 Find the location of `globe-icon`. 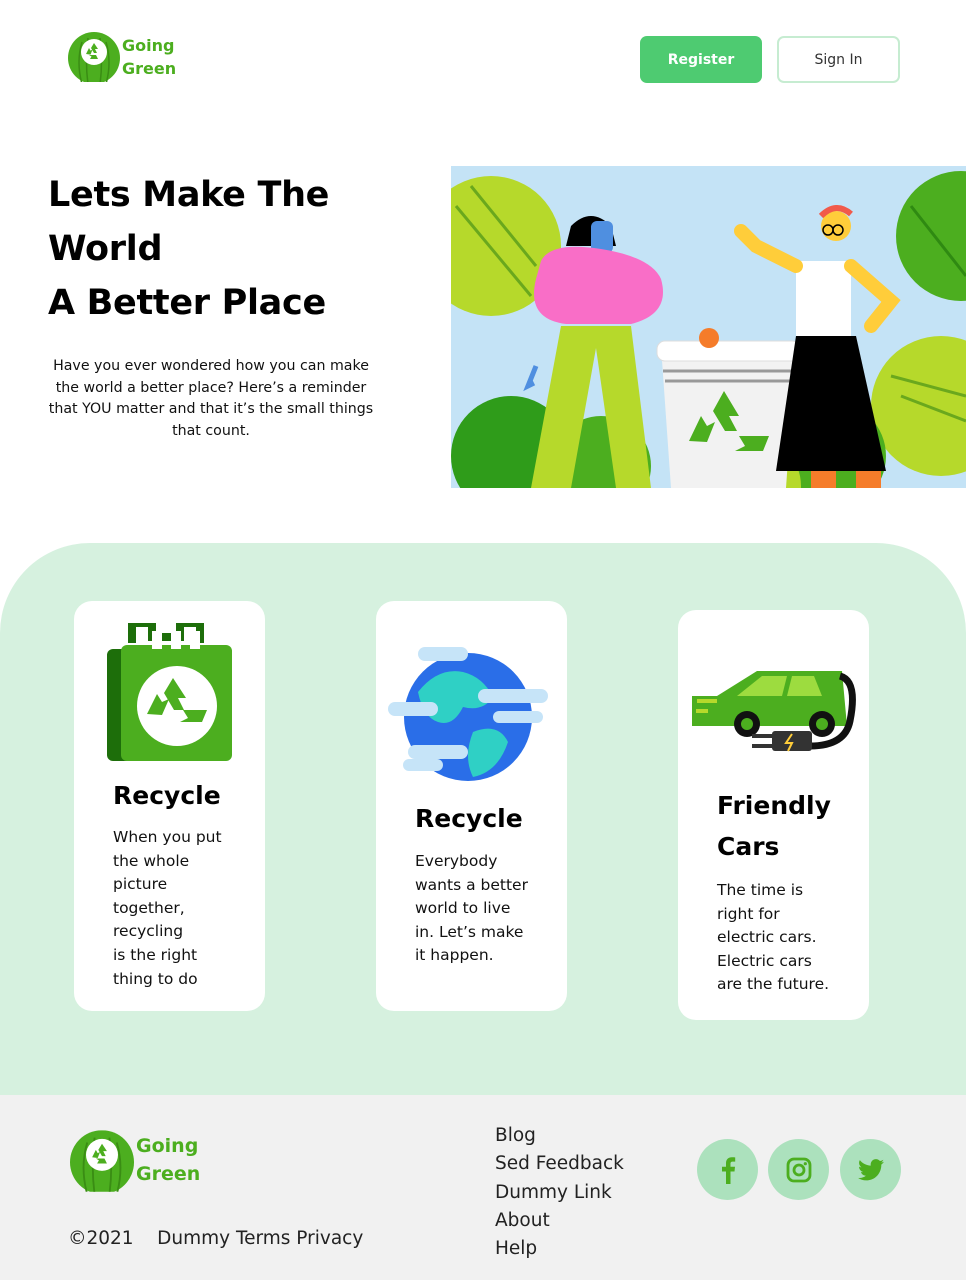

globe-icon is located at coordinates (468, 714).